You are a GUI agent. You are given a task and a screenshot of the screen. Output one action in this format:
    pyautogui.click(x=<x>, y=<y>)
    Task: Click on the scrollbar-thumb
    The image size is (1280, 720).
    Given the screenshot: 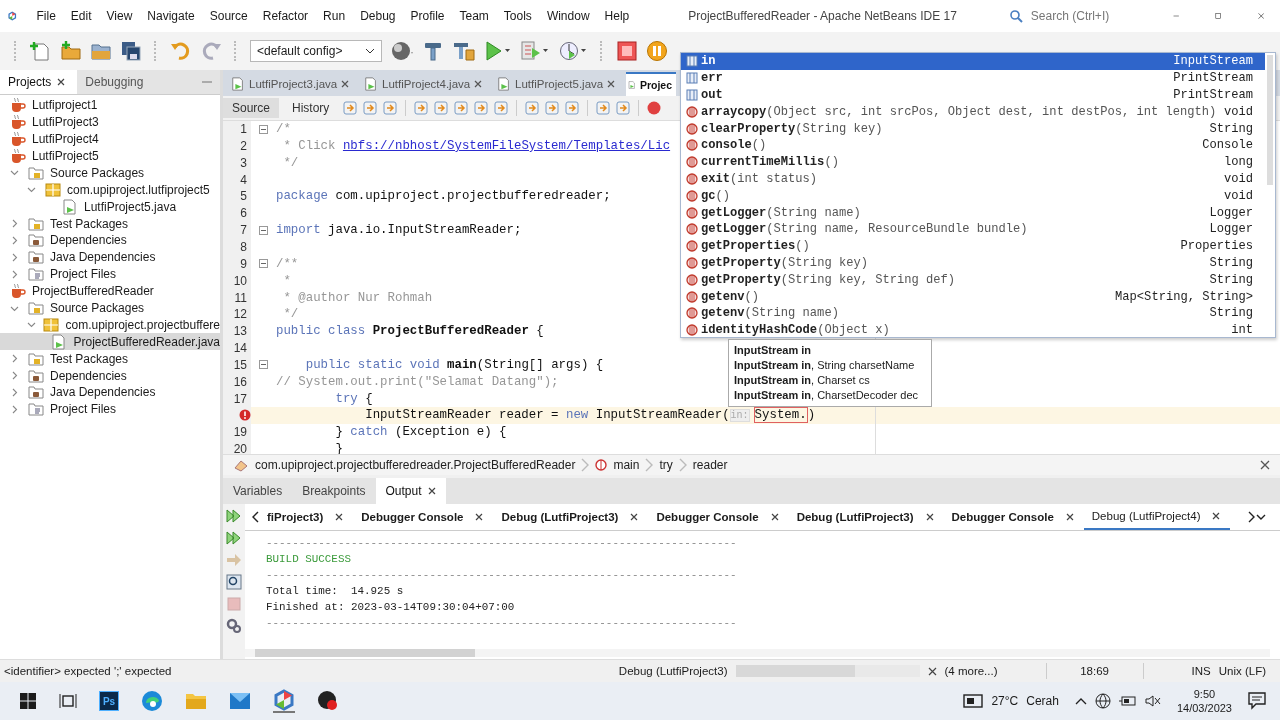 What is the action you would take?
    pyautogui.click(x=365, y=653)
    